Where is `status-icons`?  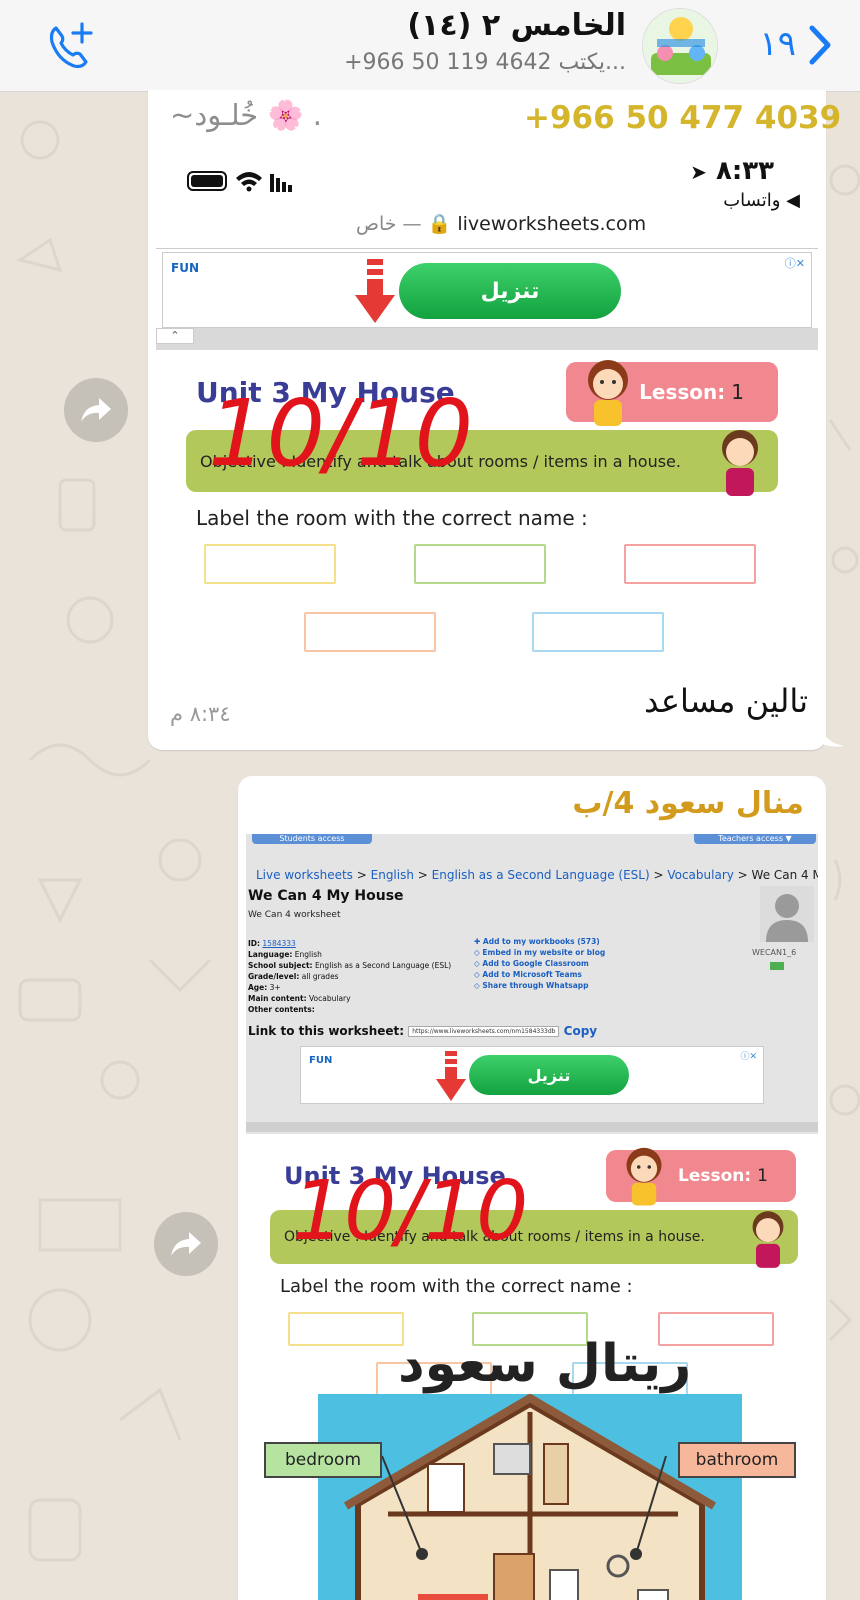 status-icons is located at coordinates (239, 181).